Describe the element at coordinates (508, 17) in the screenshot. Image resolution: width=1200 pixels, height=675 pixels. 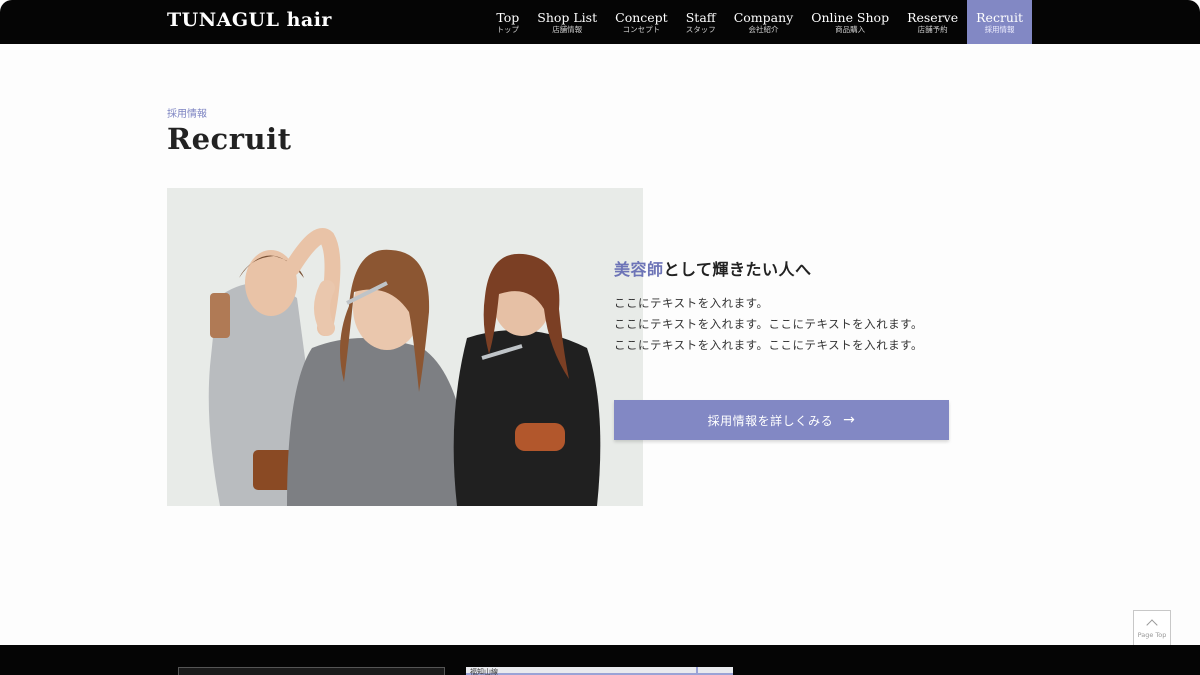
I see `nav-label-en: Top` at that location.